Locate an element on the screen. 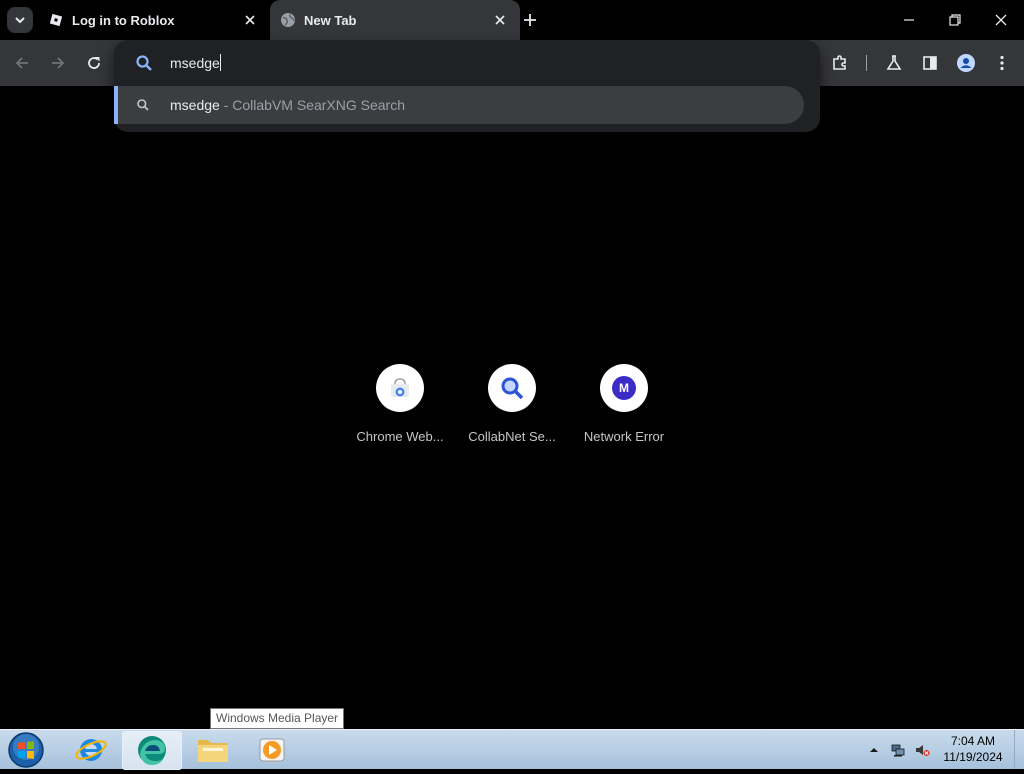  taskbar-windows-media-player is located at coordinates (273, 749).